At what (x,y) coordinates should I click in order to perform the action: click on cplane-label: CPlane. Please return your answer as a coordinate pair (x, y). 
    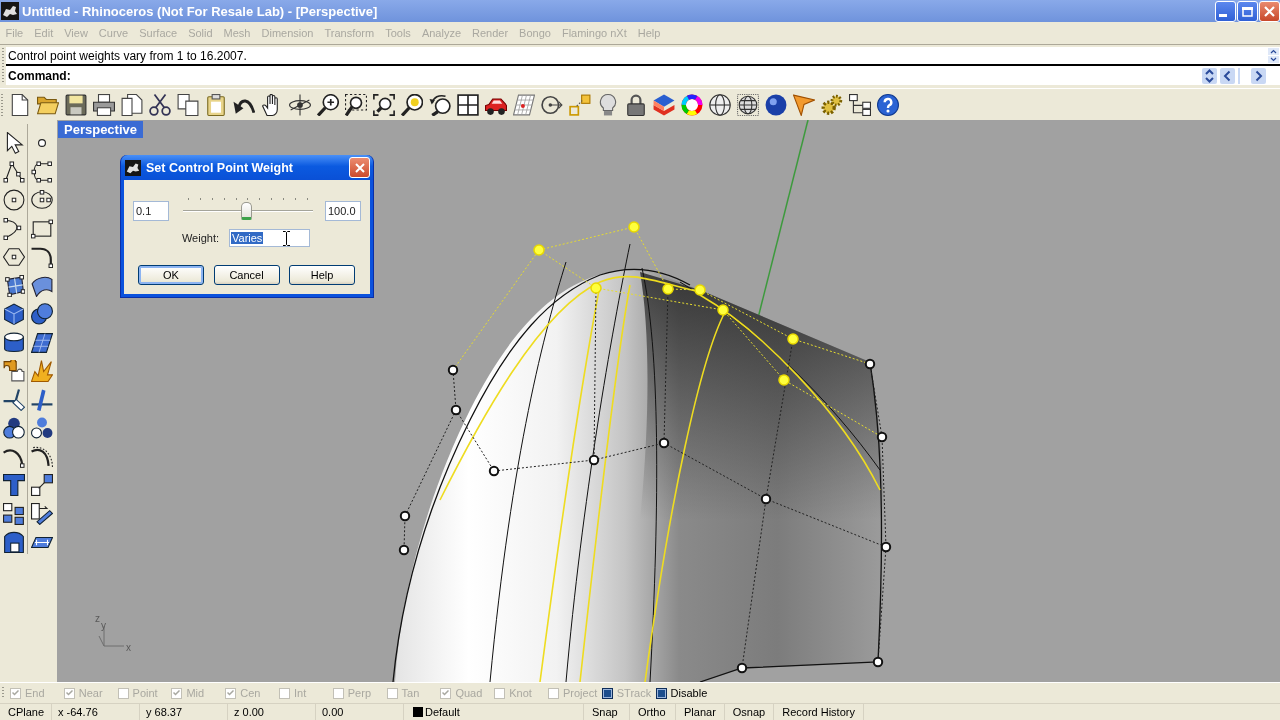
    Looking at the image, I should click on (26, 712).